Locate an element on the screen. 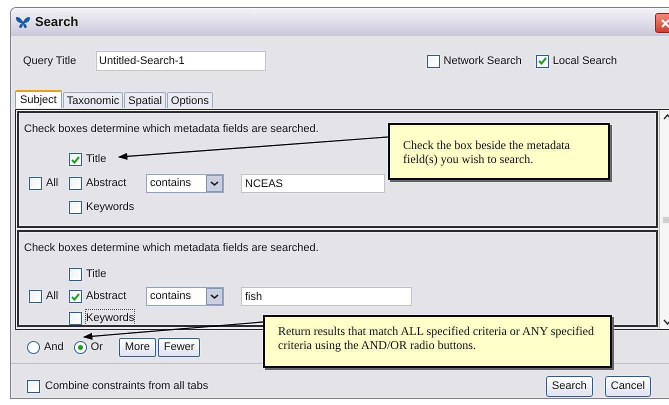  butterfly-icon is located at coordinates (23, 22).